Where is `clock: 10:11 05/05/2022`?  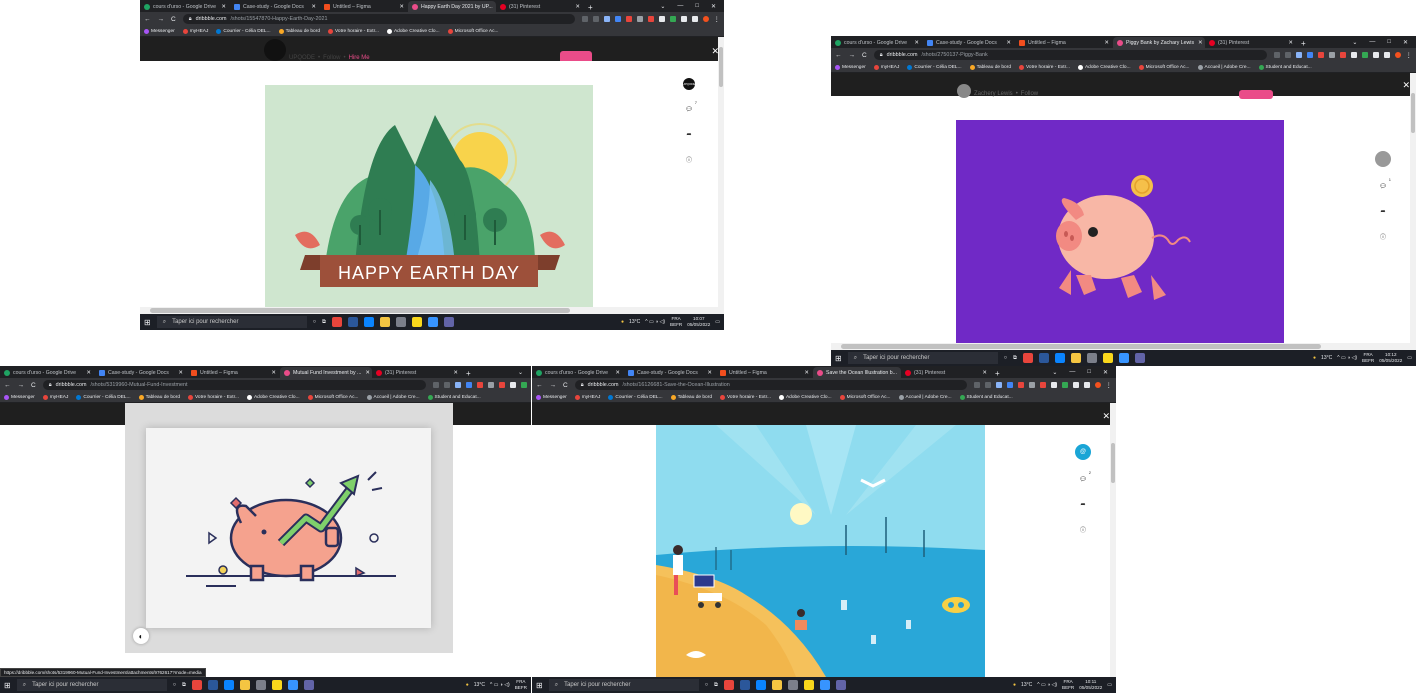
clock: 10:11 05/05/2022 is located at coordinates (1090, 685).